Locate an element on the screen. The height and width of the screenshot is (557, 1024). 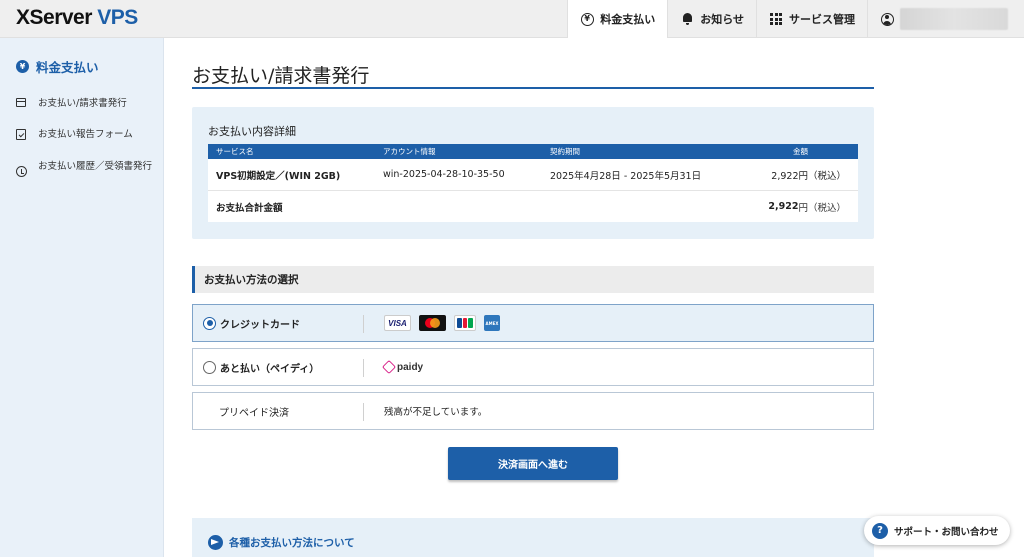
nav-notifications-label: お知らせ is located at coordinates (722, 19).